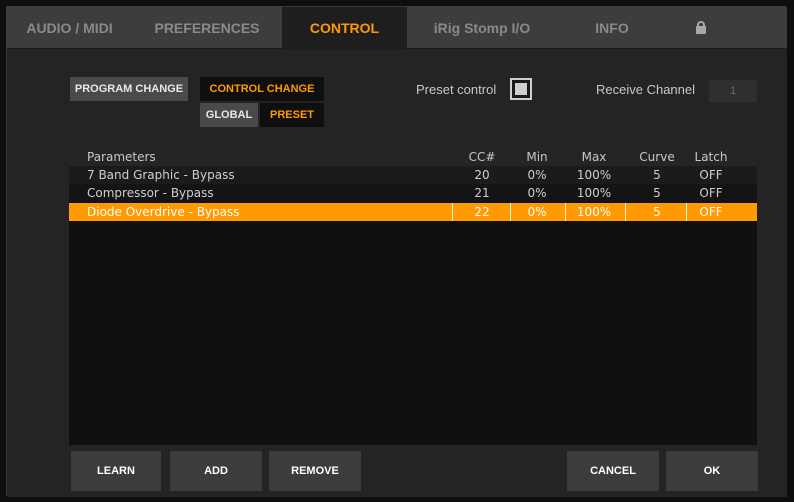 The width and height of the screenshot is (794, 502). Describe the element at coordinates (161, 175) in the screenshot. I see `param-name: 7 Band Graphic - Bypass` at that location.